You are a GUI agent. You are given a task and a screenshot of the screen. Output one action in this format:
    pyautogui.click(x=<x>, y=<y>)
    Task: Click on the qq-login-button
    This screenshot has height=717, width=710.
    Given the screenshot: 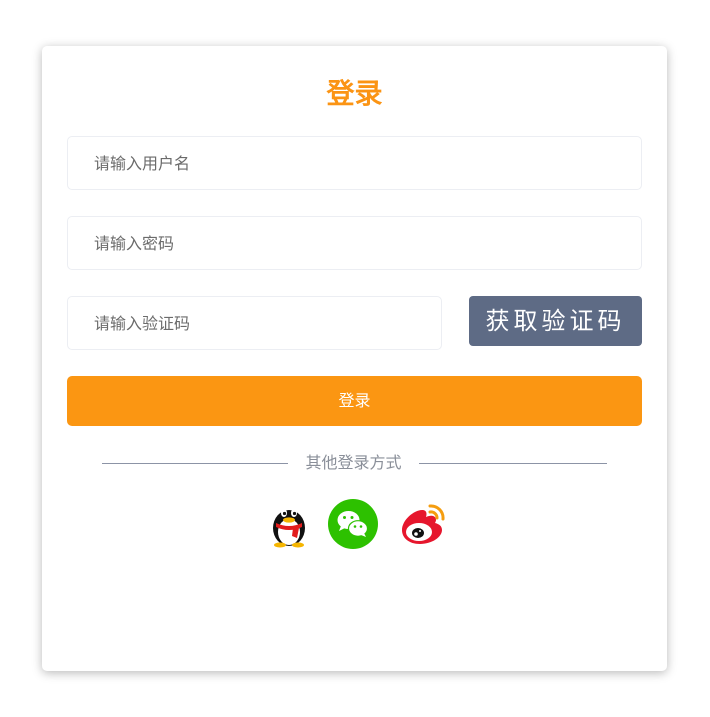 What is the action you would take?
    pyautogui.click(x=289, y=524)
    